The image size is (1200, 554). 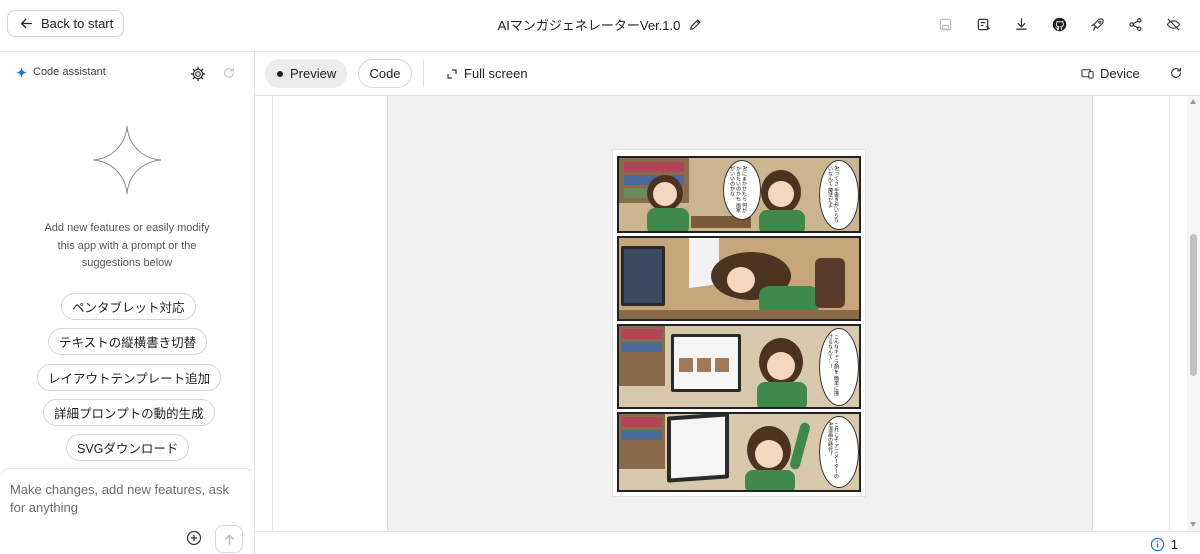 I want to click on add-attachment-icon, so click(x=194, y=538).